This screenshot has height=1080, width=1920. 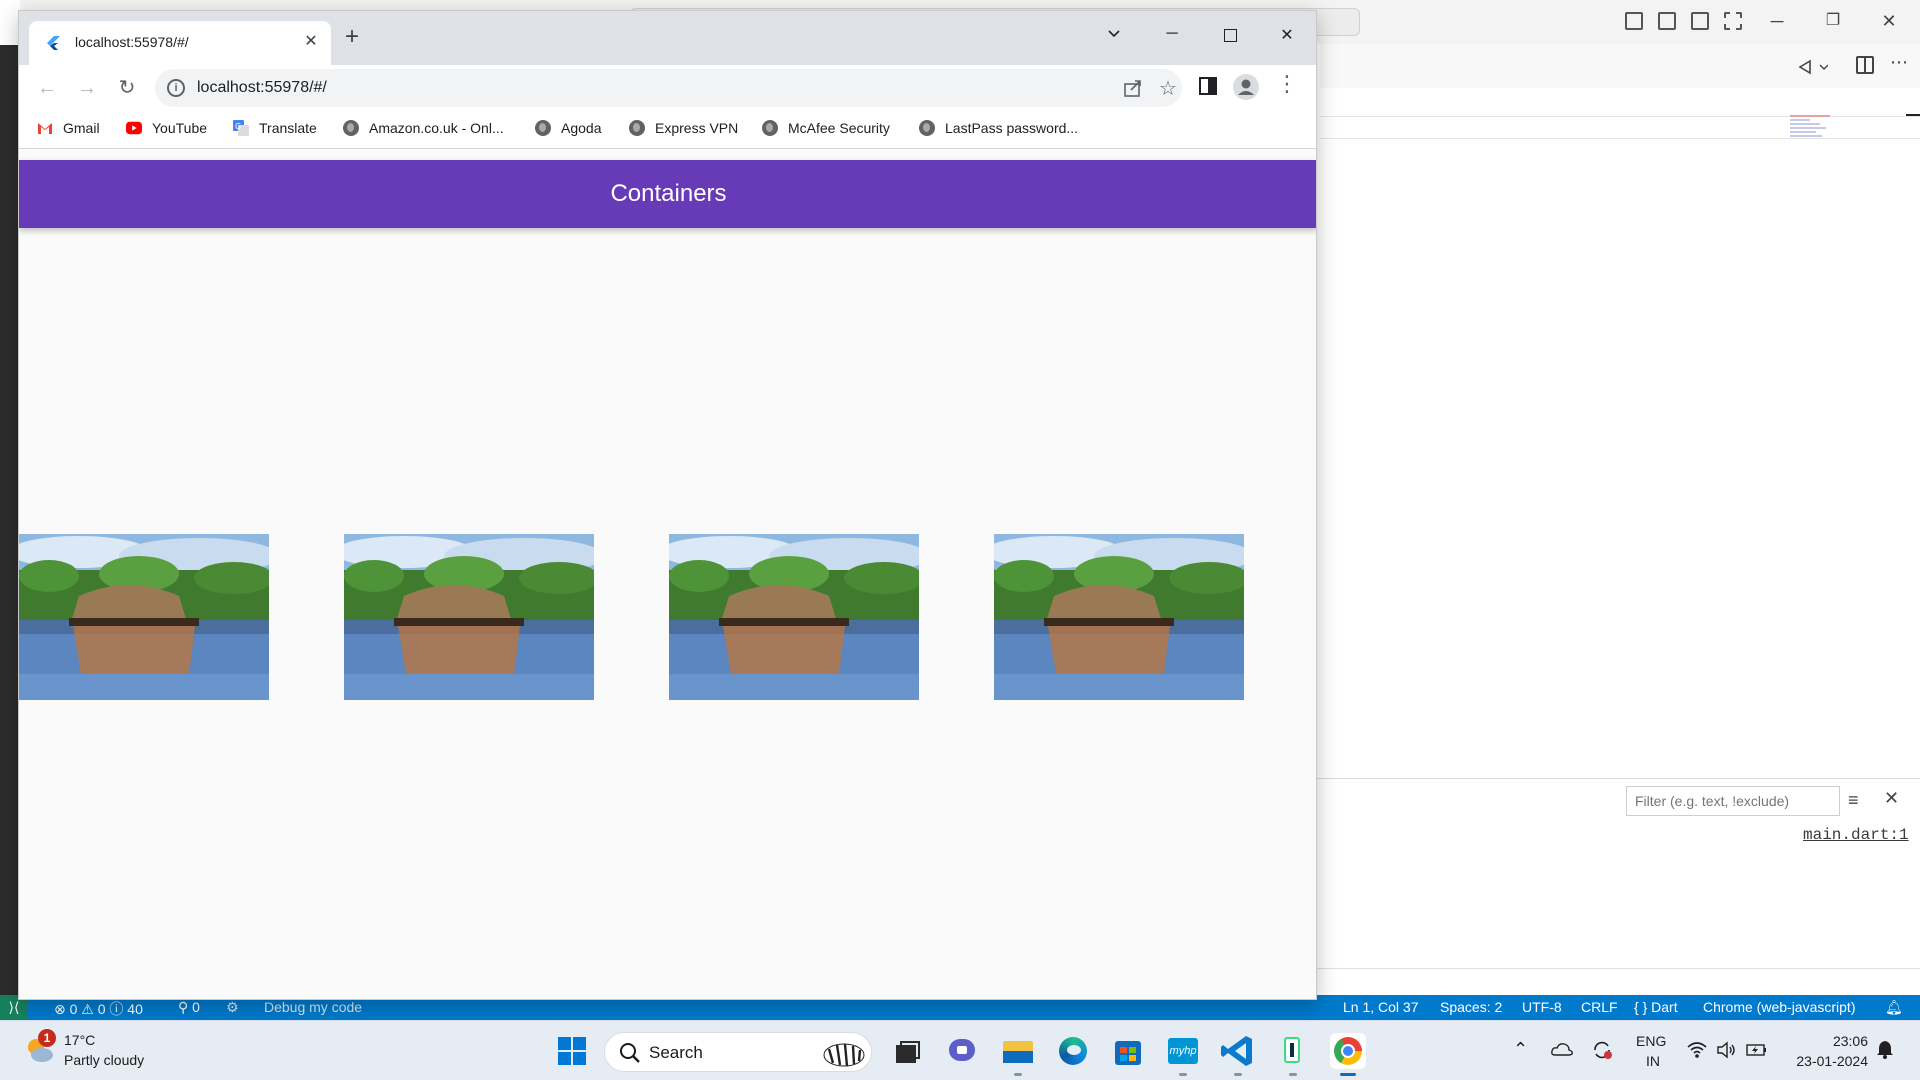 What do you see at coordinates (98, 1009) in the screenshot?
I see `status-problems: ⊗ 0 ⚠ 0 ⓘ 40` at bounding box center [98, 1009].